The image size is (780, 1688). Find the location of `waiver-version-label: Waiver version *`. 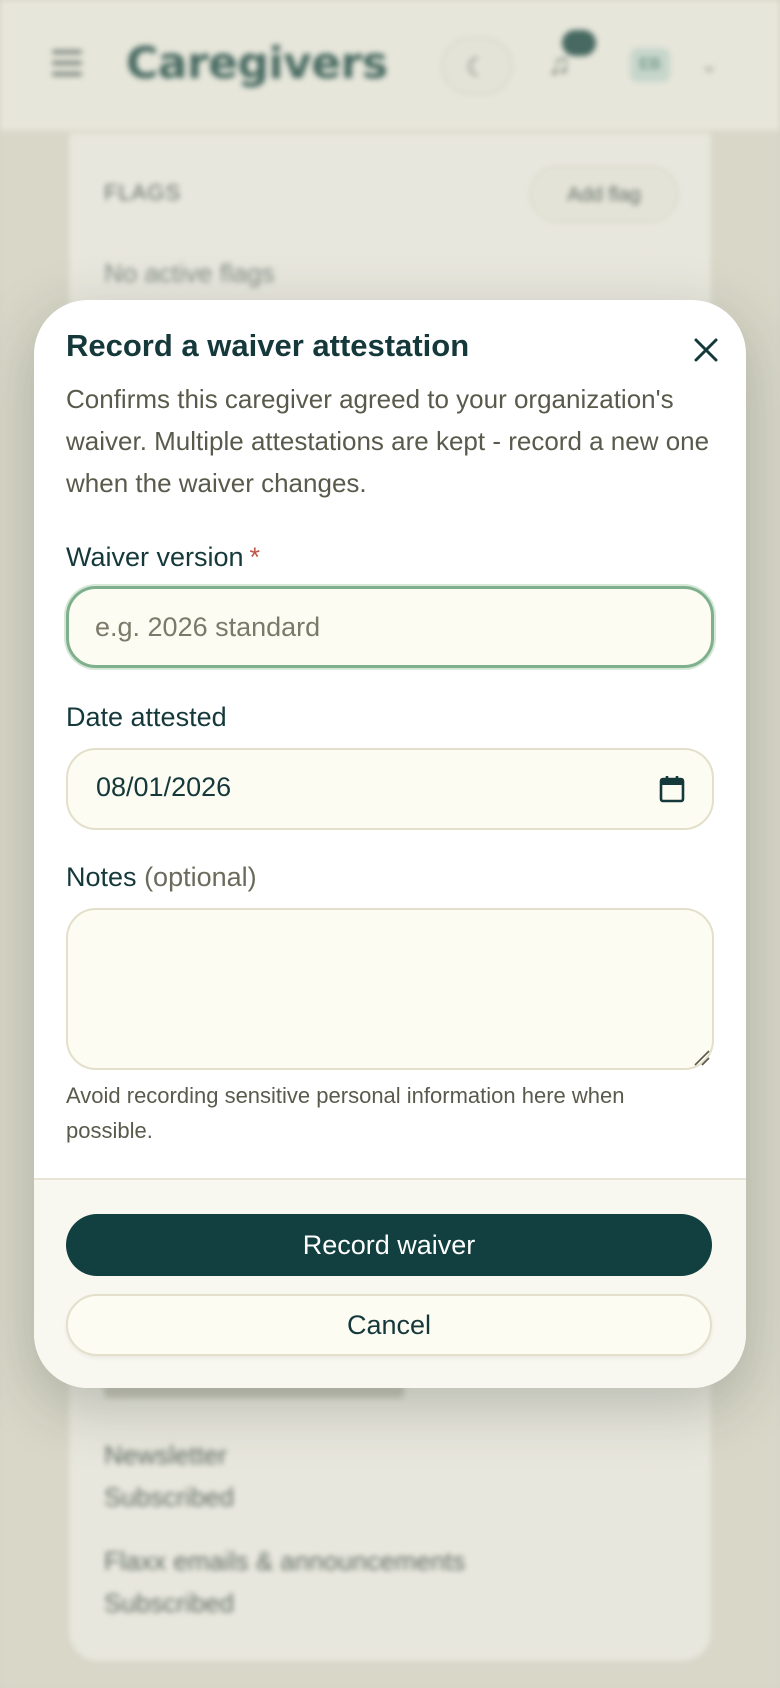

waiver-version-label: Waiver version * is located at coordinates (163, 557).